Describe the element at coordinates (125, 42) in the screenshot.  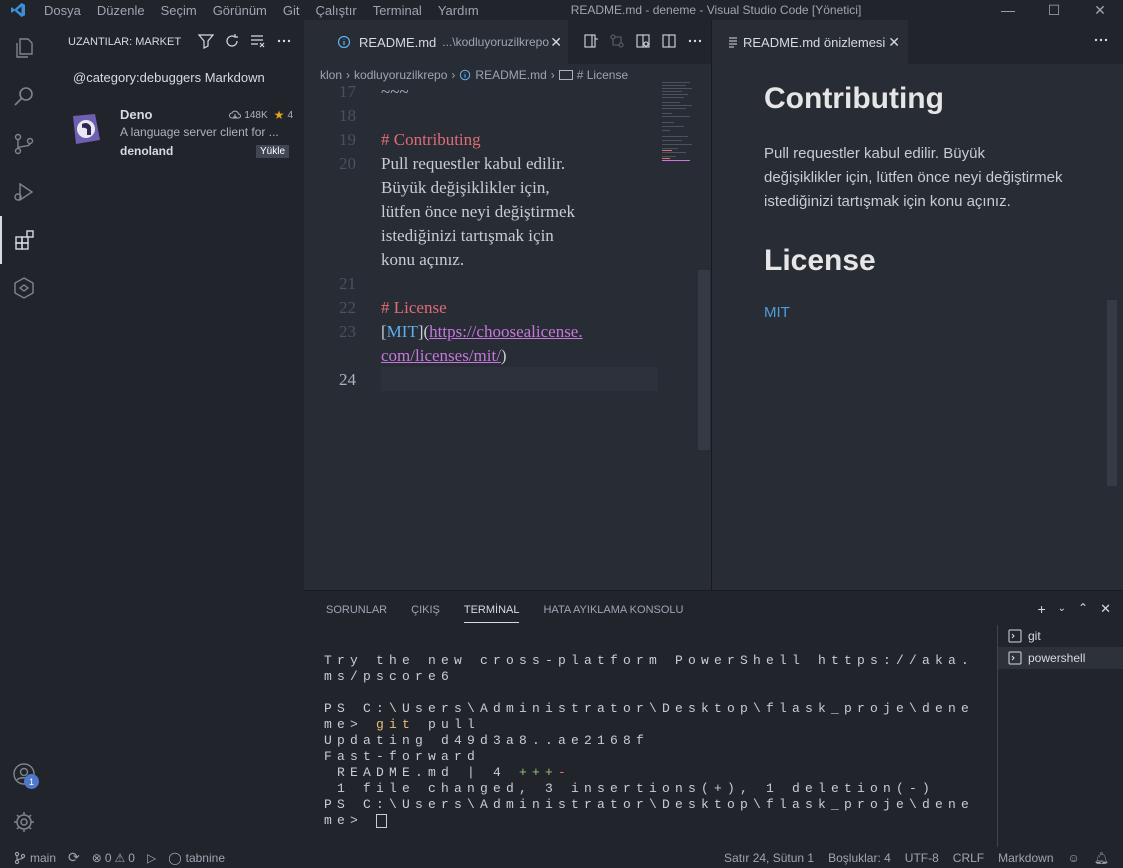
I see `sidebar-title: UZANTILAR: MARKET` at that location.